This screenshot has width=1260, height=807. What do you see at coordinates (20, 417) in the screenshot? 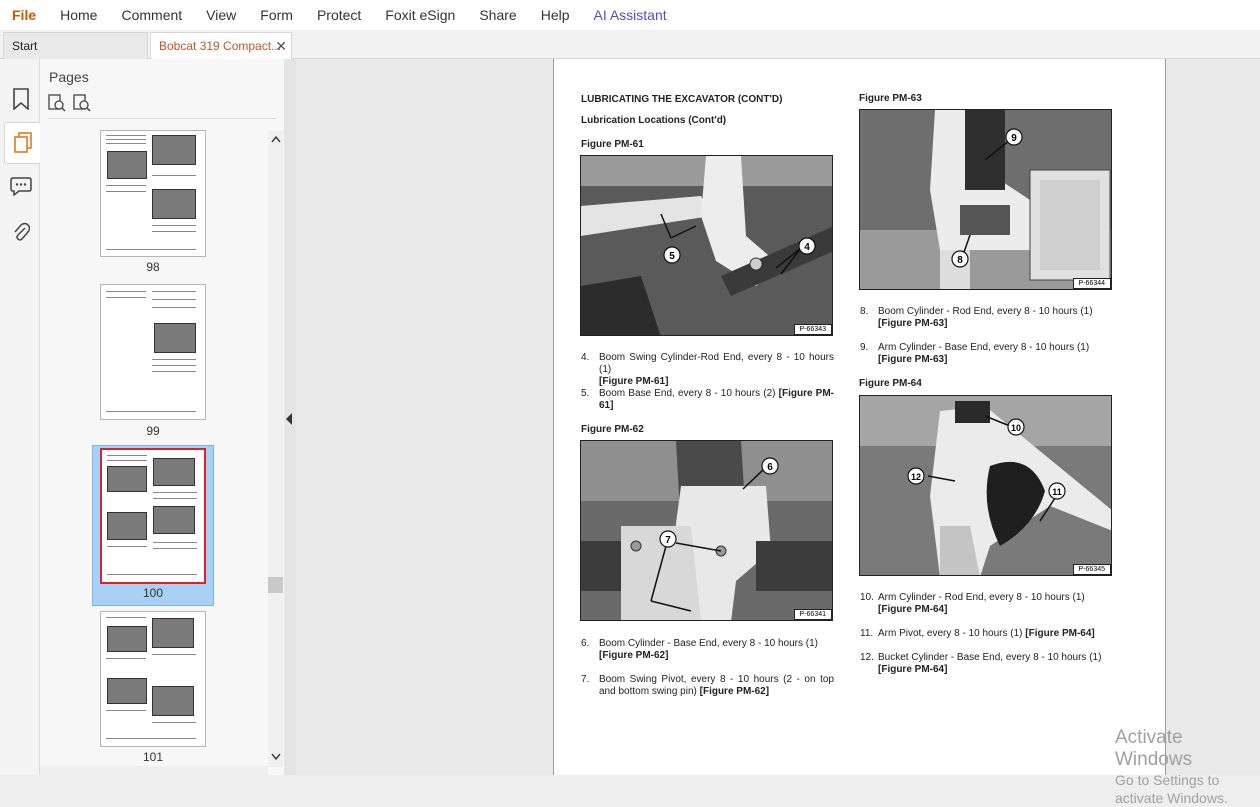
I see `navigation-sidebar` at bounding box center [20, 417].